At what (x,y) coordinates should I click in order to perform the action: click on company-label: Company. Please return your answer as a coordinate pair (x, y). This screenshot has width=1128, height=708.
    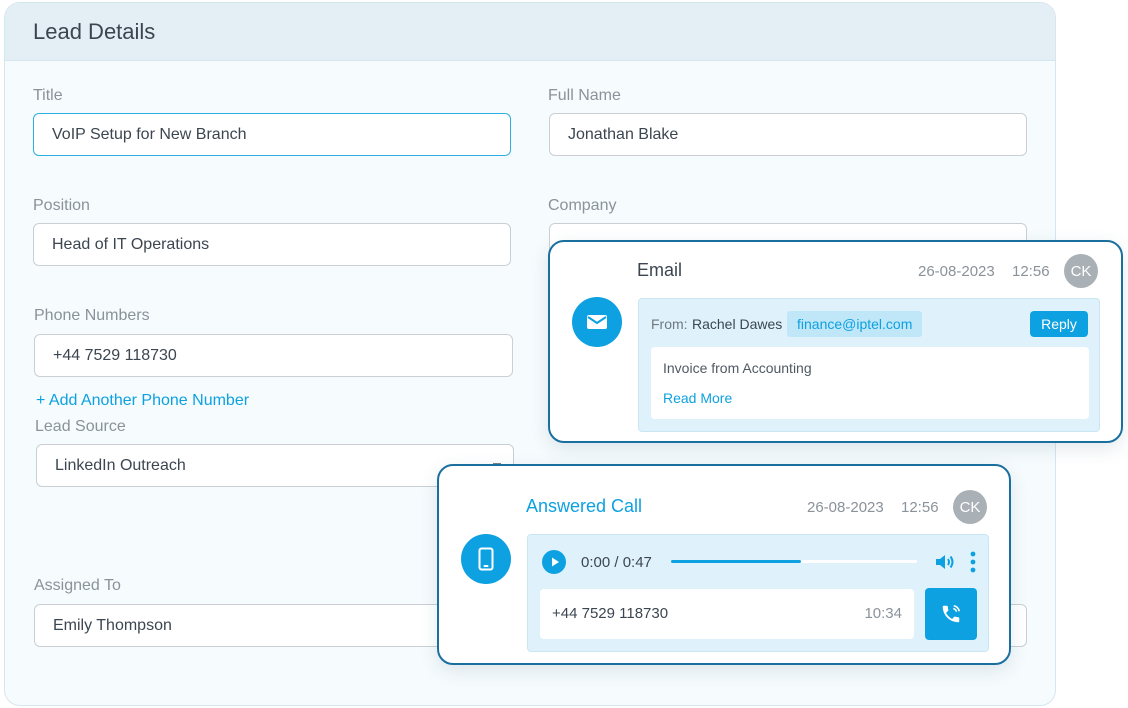
    Looking at the image, I should click on (582, 205).